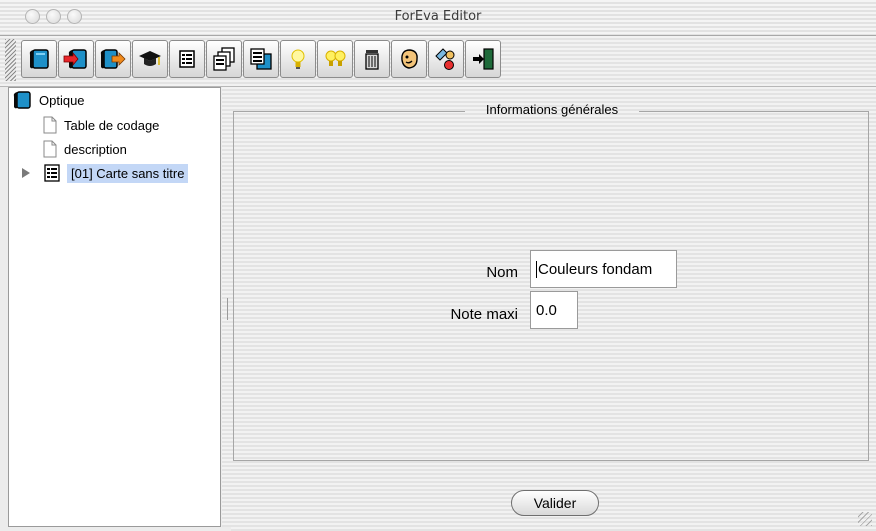 This screenshot has width=876, height=531. What do you see at coordinates (546, 310) in the screenshot?
I see `note-maxi-value: 0.0` at bounding box center [546, 310].